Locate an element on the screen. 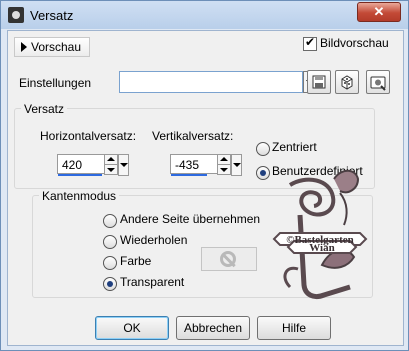 The width and height of the screenshot is (409, 351). horizontal-offset-label: Horizontalversatz: is located at coordinates (88, 136).